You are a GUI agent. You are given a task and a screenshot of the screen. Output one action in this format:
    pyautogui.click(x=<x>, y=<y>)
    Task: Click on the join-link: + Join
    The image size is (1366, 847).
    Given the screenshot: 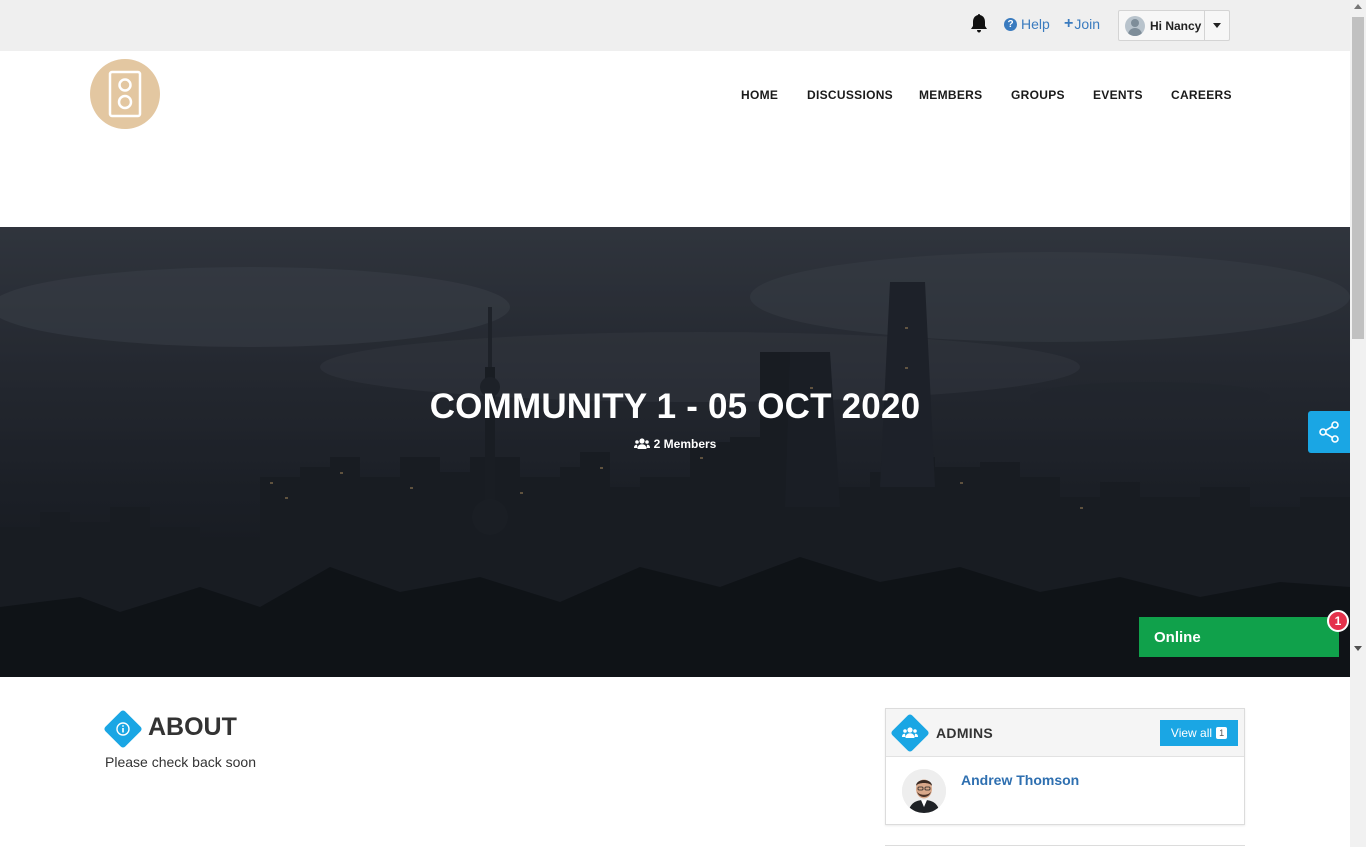 What is the action you would take?
    pyautogui.click(x=1082, y=24)
    